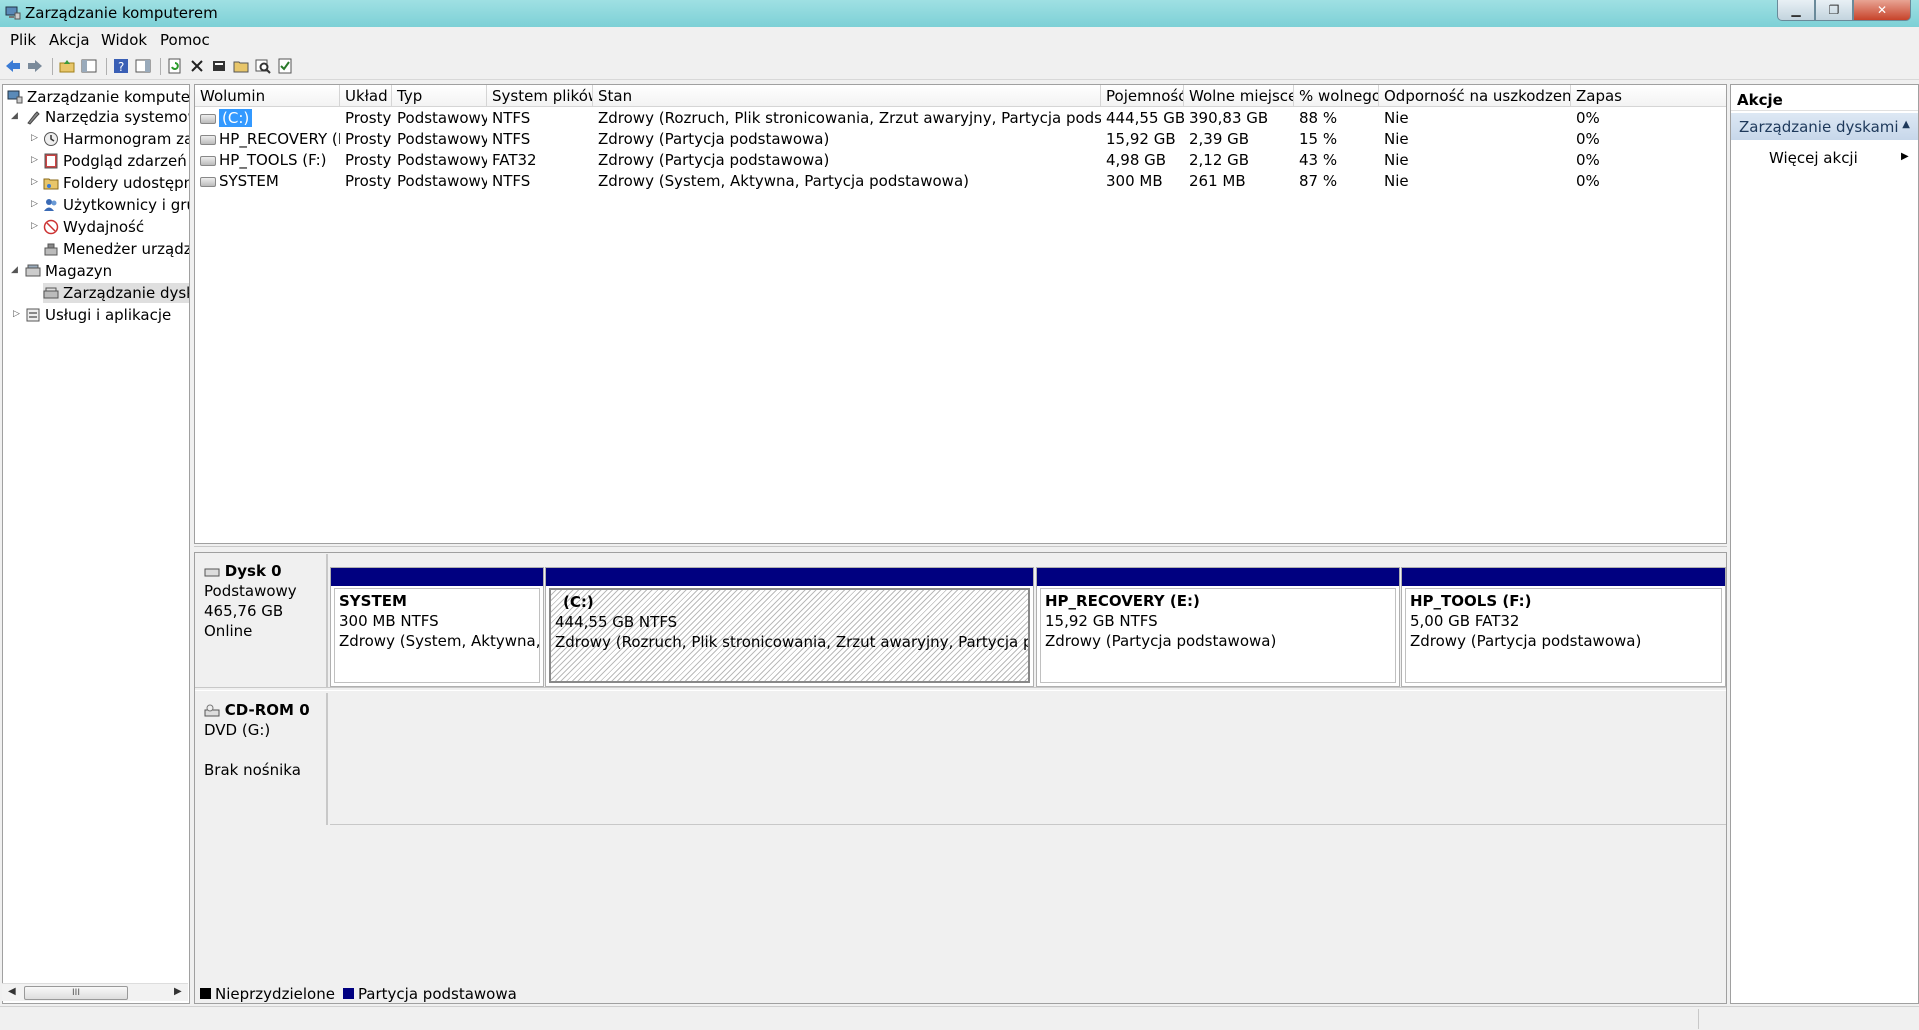  I want to click on tree-item-users-groups: Użytkownicy i grup, so click(116, 205).